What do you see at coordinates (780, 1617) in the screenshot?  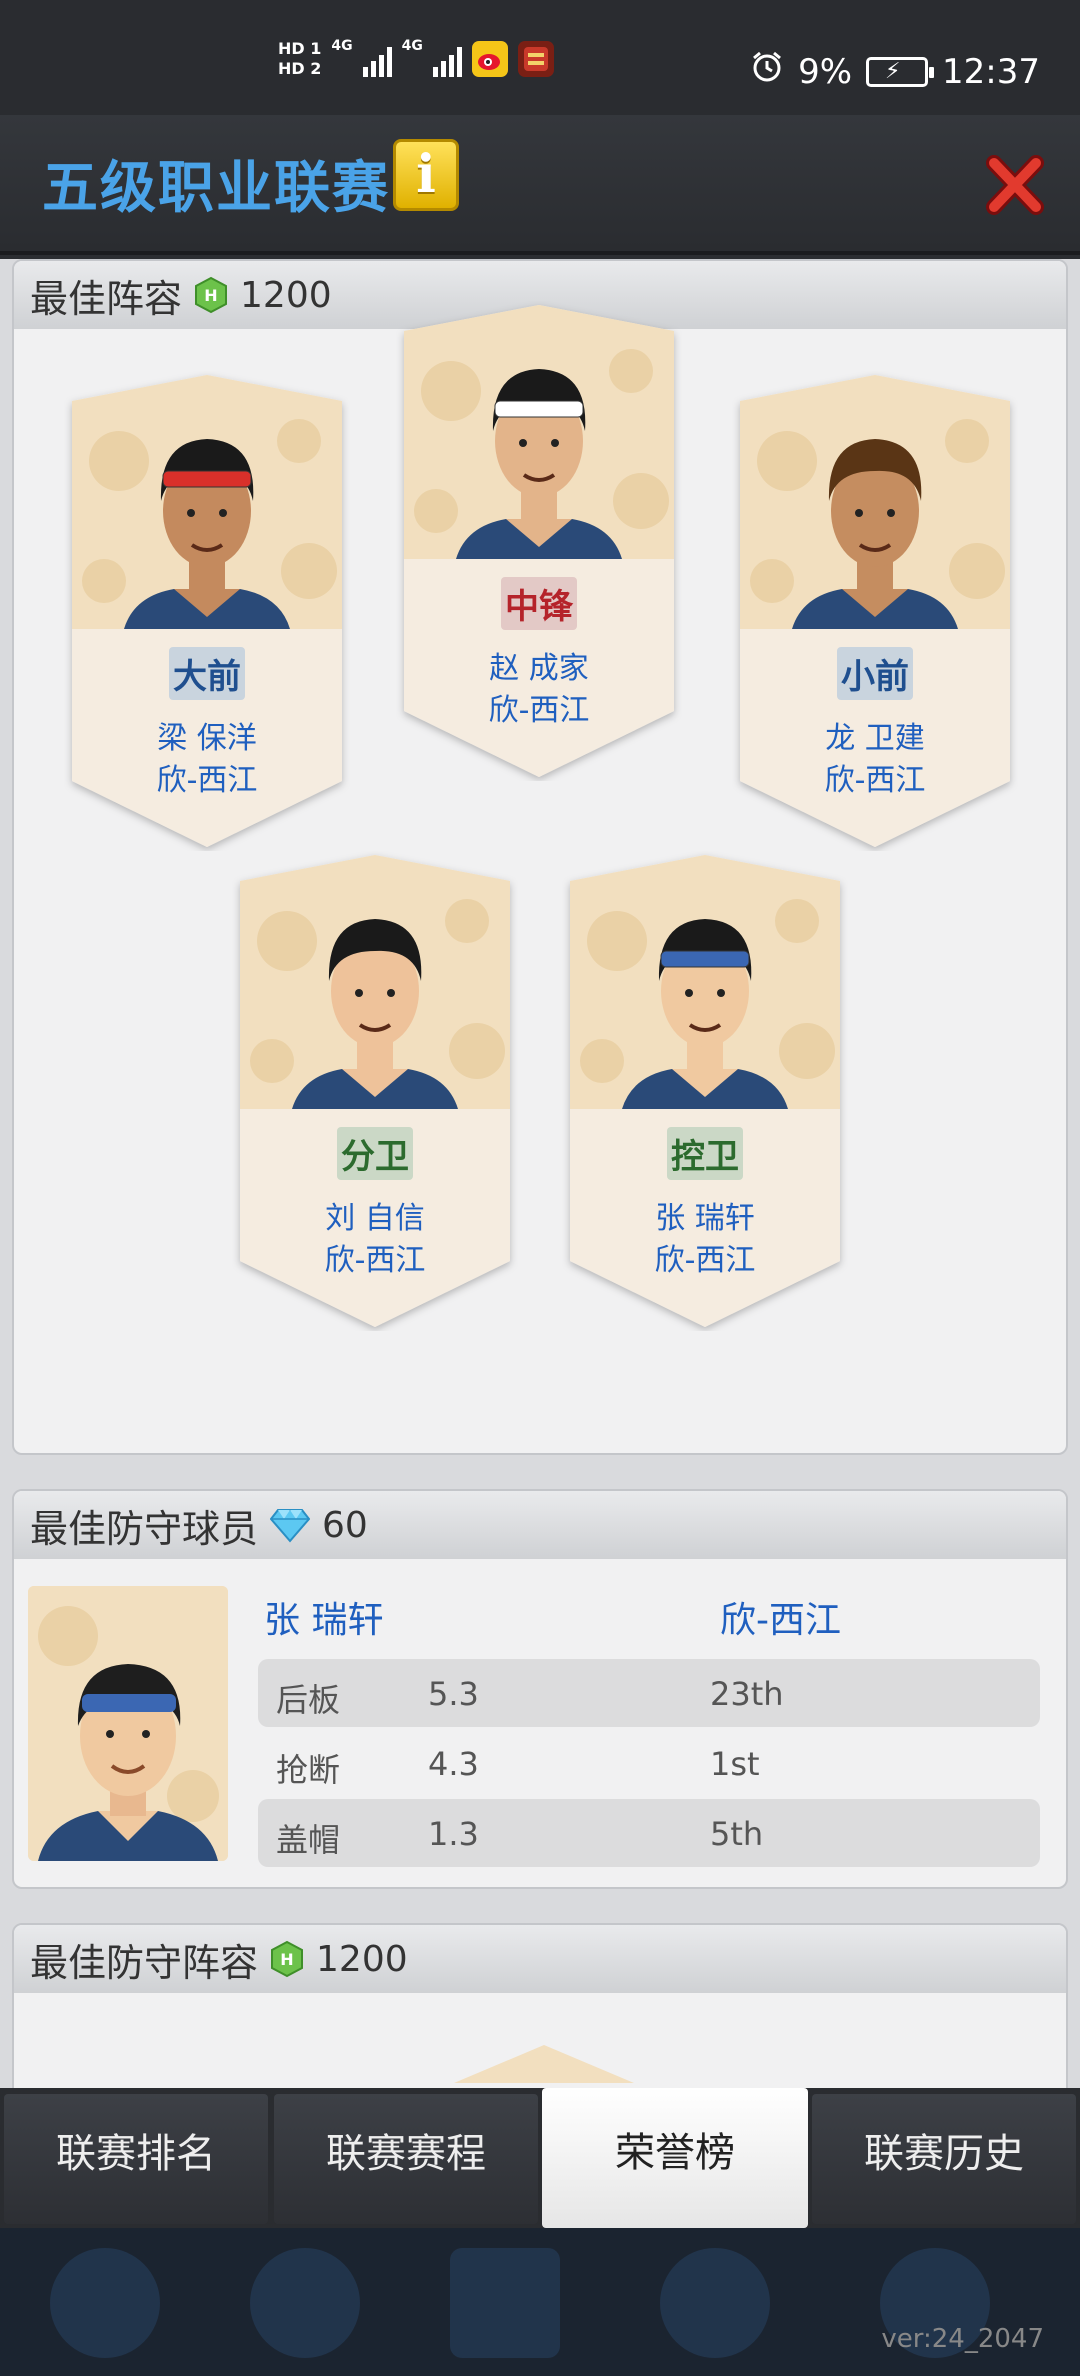 I see `defender-team: 欣-西江` at bounding box center [780, 1617].